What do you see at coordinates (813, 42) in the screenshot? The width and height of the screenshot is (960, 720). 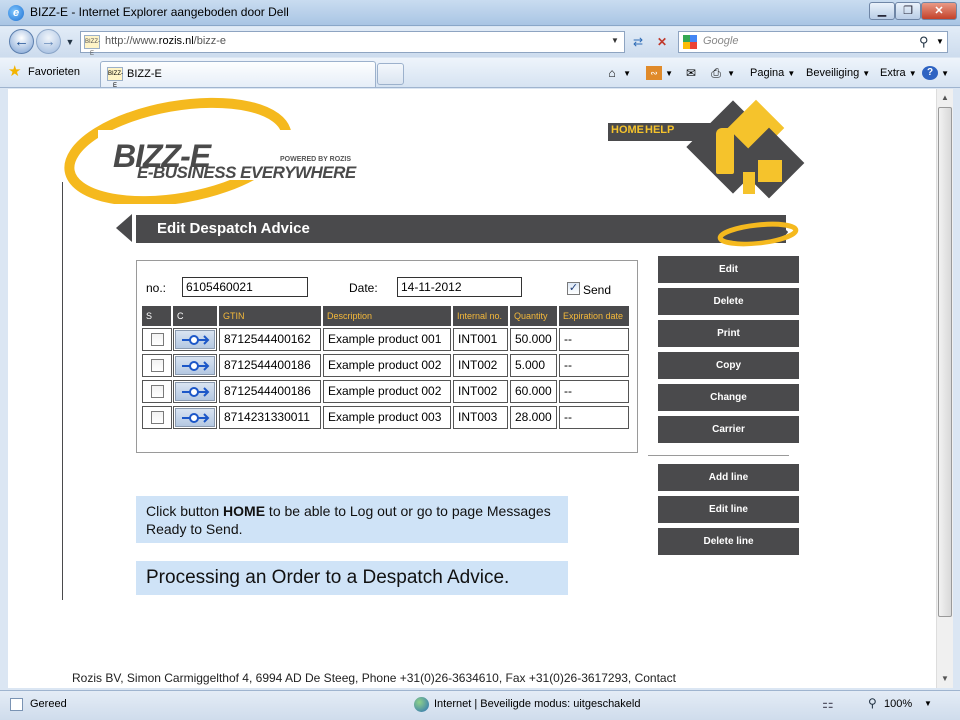 I see `search-field: Google ⚲ ▼` at bounding box center [813, 42].